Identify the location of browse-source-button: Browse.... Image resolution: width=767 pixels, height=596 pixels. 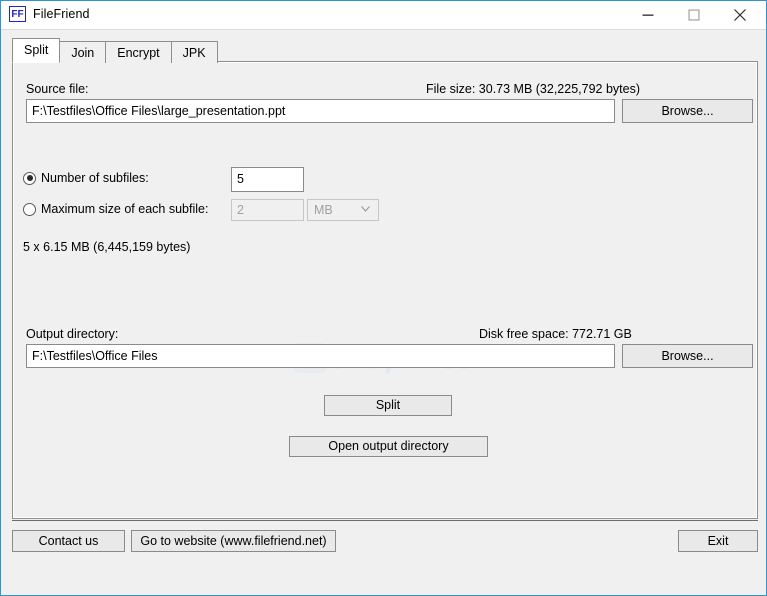
(687, 111).